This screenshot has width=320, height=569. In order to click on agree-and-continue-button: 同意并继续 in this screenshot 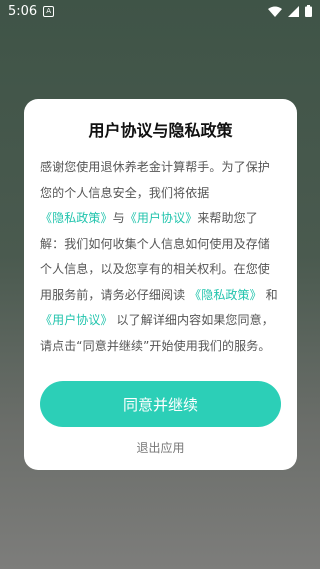, I will do `click(160, 404)`.